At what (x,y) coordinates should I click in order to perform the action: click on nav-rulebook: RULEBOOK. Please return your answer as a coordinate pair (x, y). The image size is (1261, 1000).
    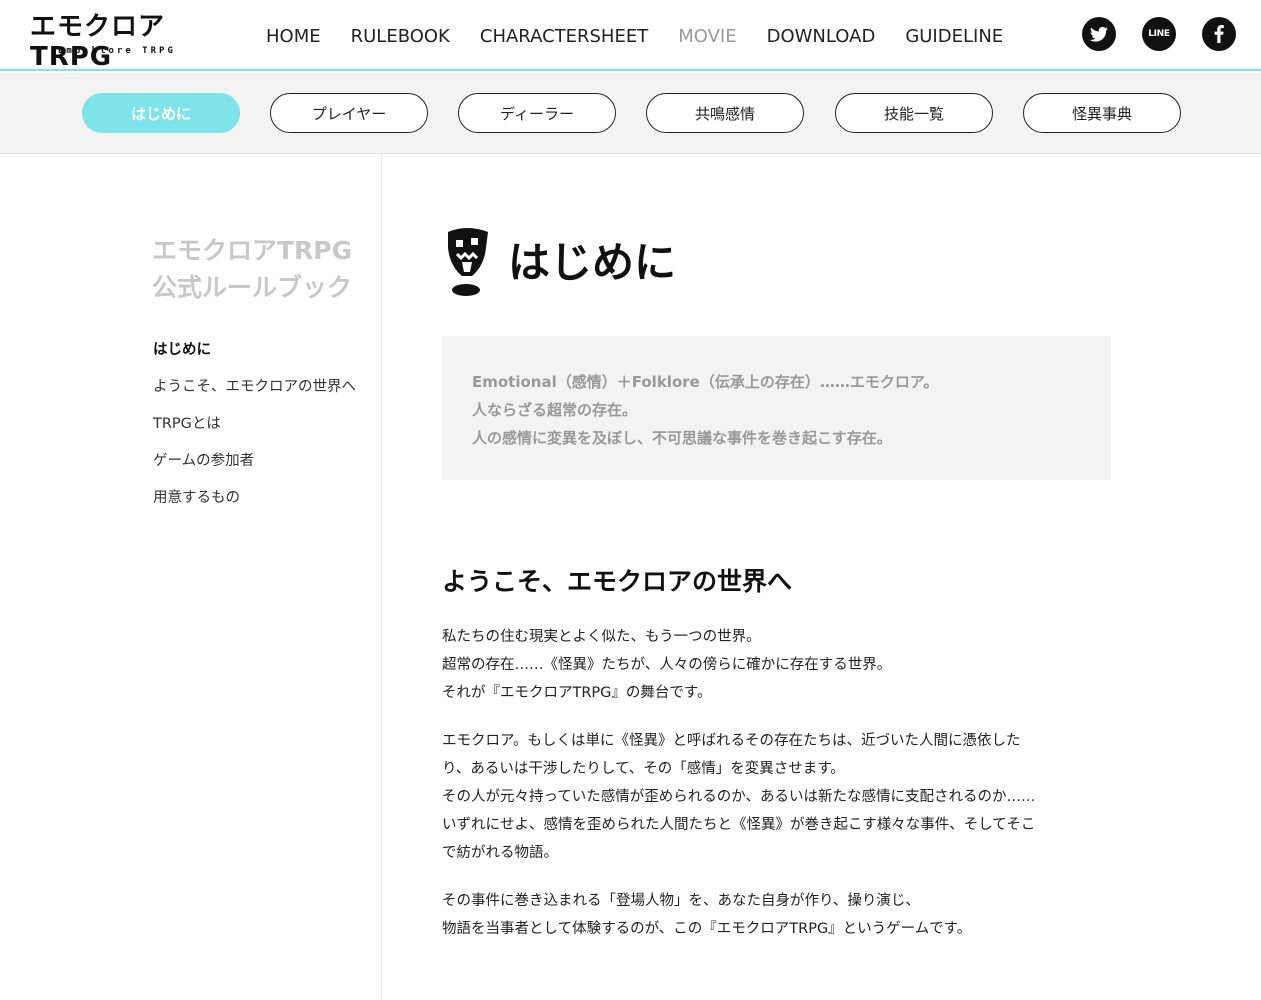
    Looking at the image, I should click on (400, 37).